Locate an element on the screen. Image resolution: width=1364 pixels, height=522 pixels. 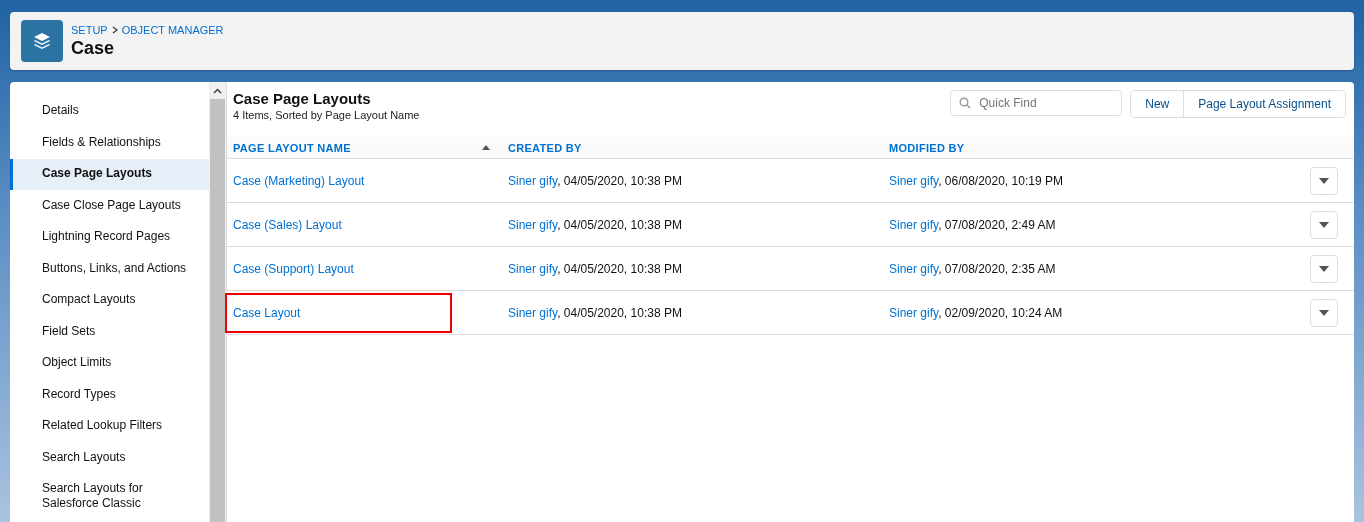
date-text: , 02/09/2020, 10:24 AM is located at coordinates (1000, 312).